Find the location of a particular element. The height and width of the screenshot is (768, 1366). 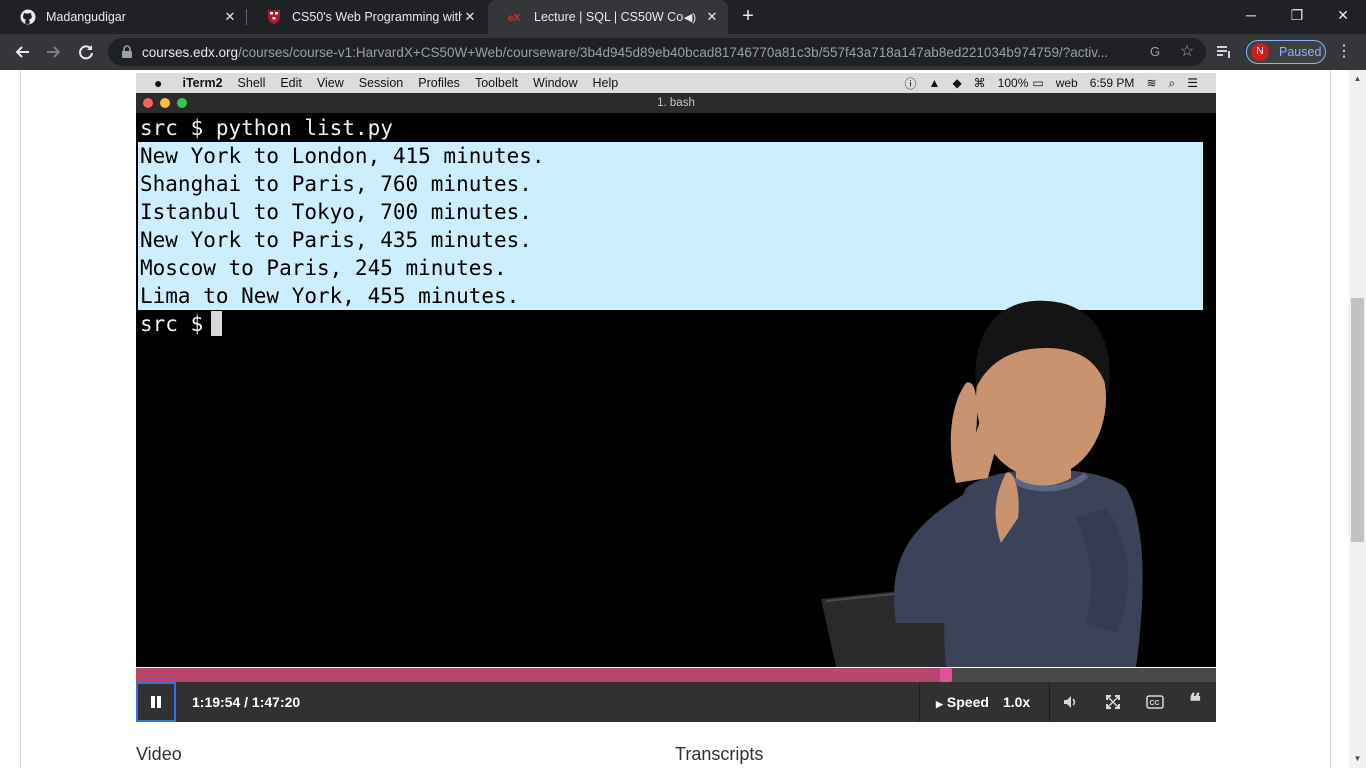

page-scrollbar: ▲ ▼ is located at coordinates (1357, 419).